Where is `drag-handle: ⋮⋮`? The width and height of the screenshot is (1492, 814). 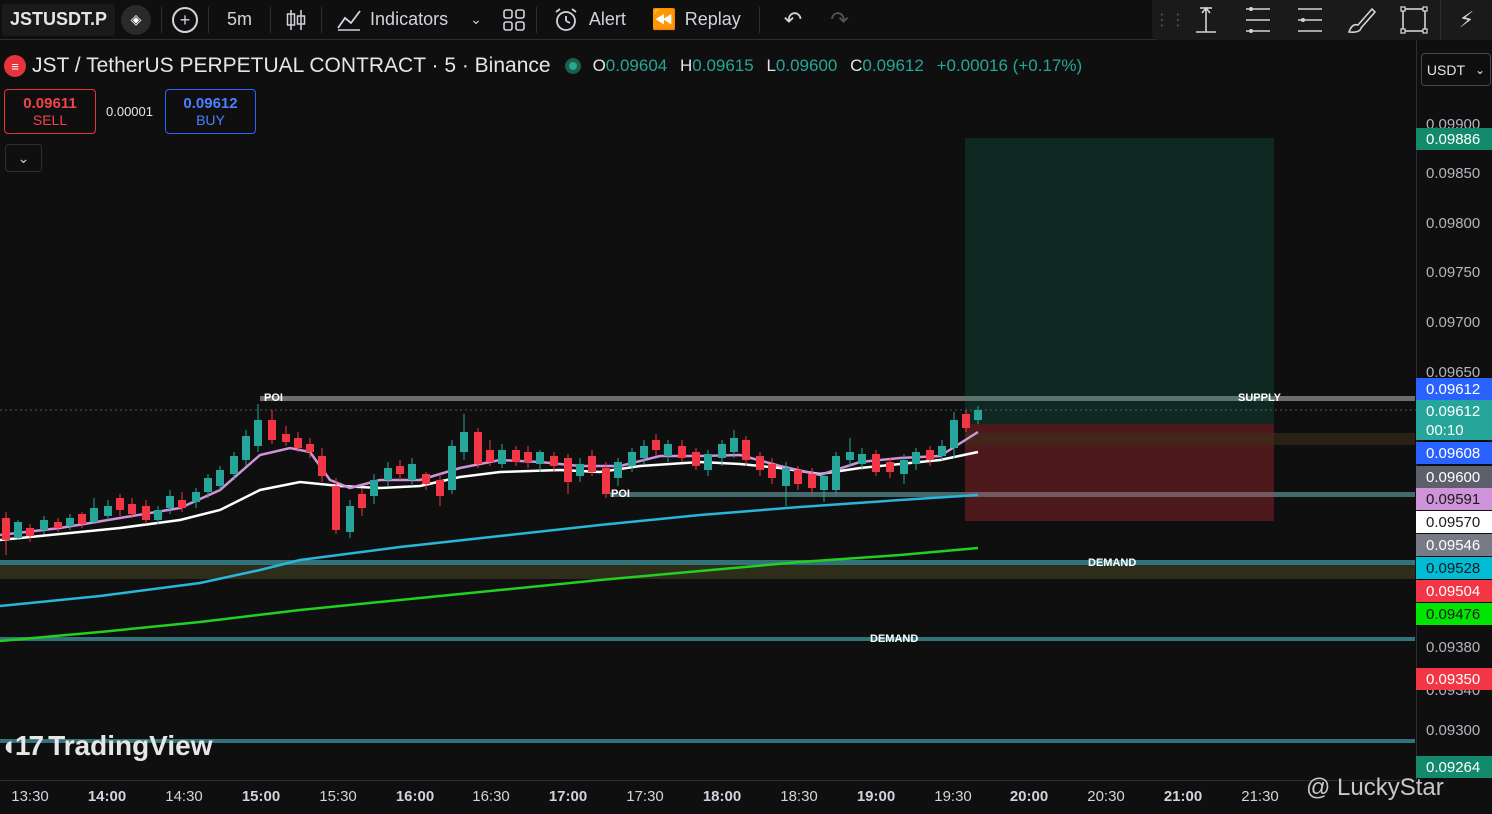 drag-handle: ⋮⋮ is located at coordinates (1170, 20).